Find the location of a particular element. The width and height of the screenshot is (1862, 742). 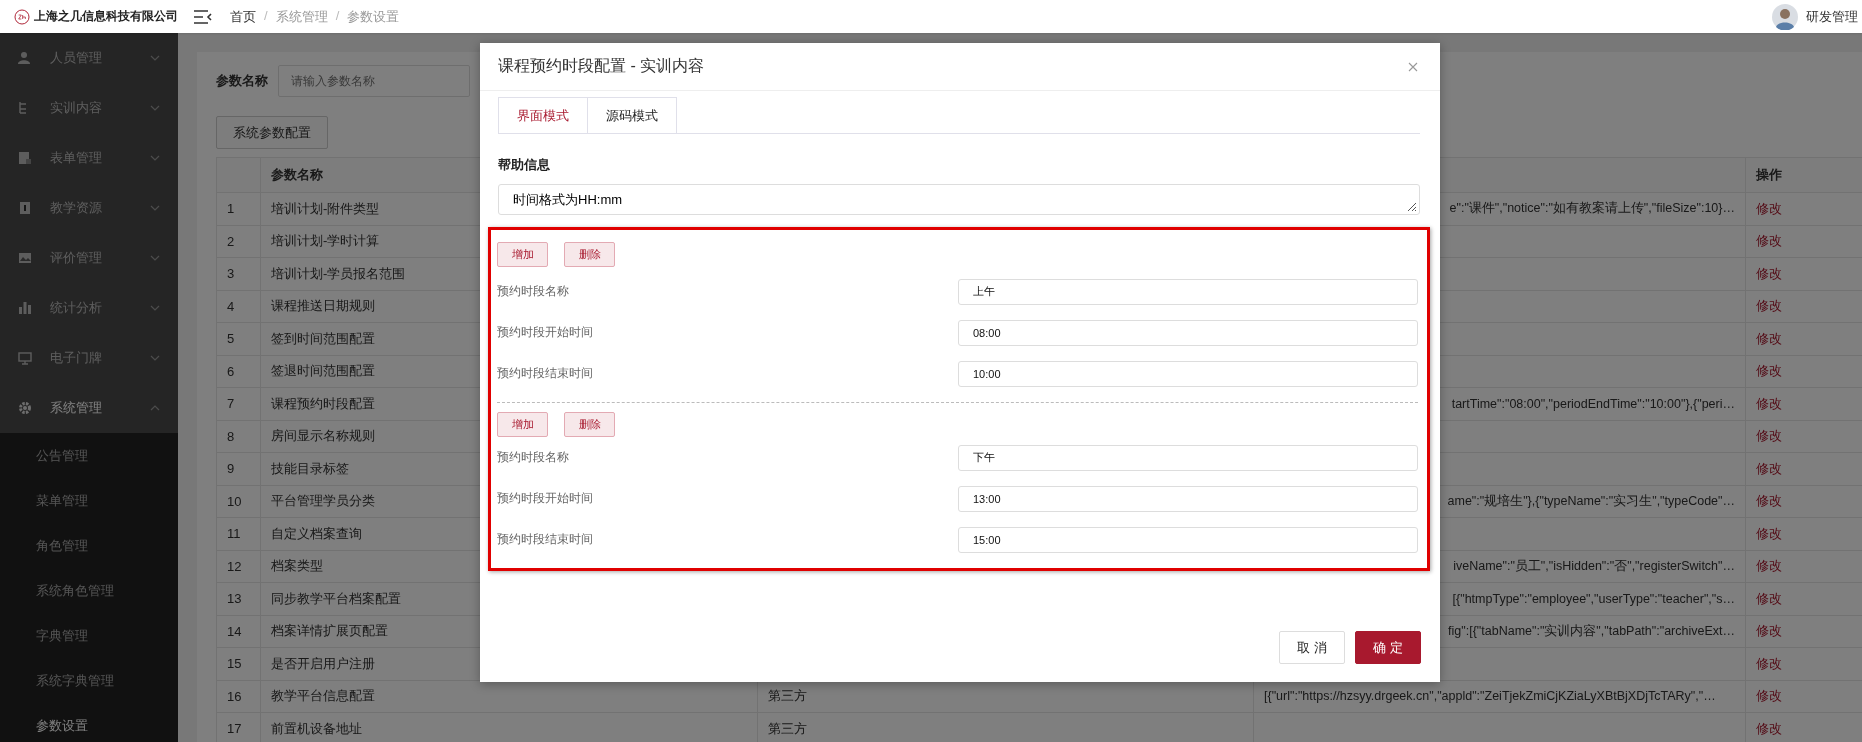

input-field: 10:00 is located at coordinates (1188, 373).